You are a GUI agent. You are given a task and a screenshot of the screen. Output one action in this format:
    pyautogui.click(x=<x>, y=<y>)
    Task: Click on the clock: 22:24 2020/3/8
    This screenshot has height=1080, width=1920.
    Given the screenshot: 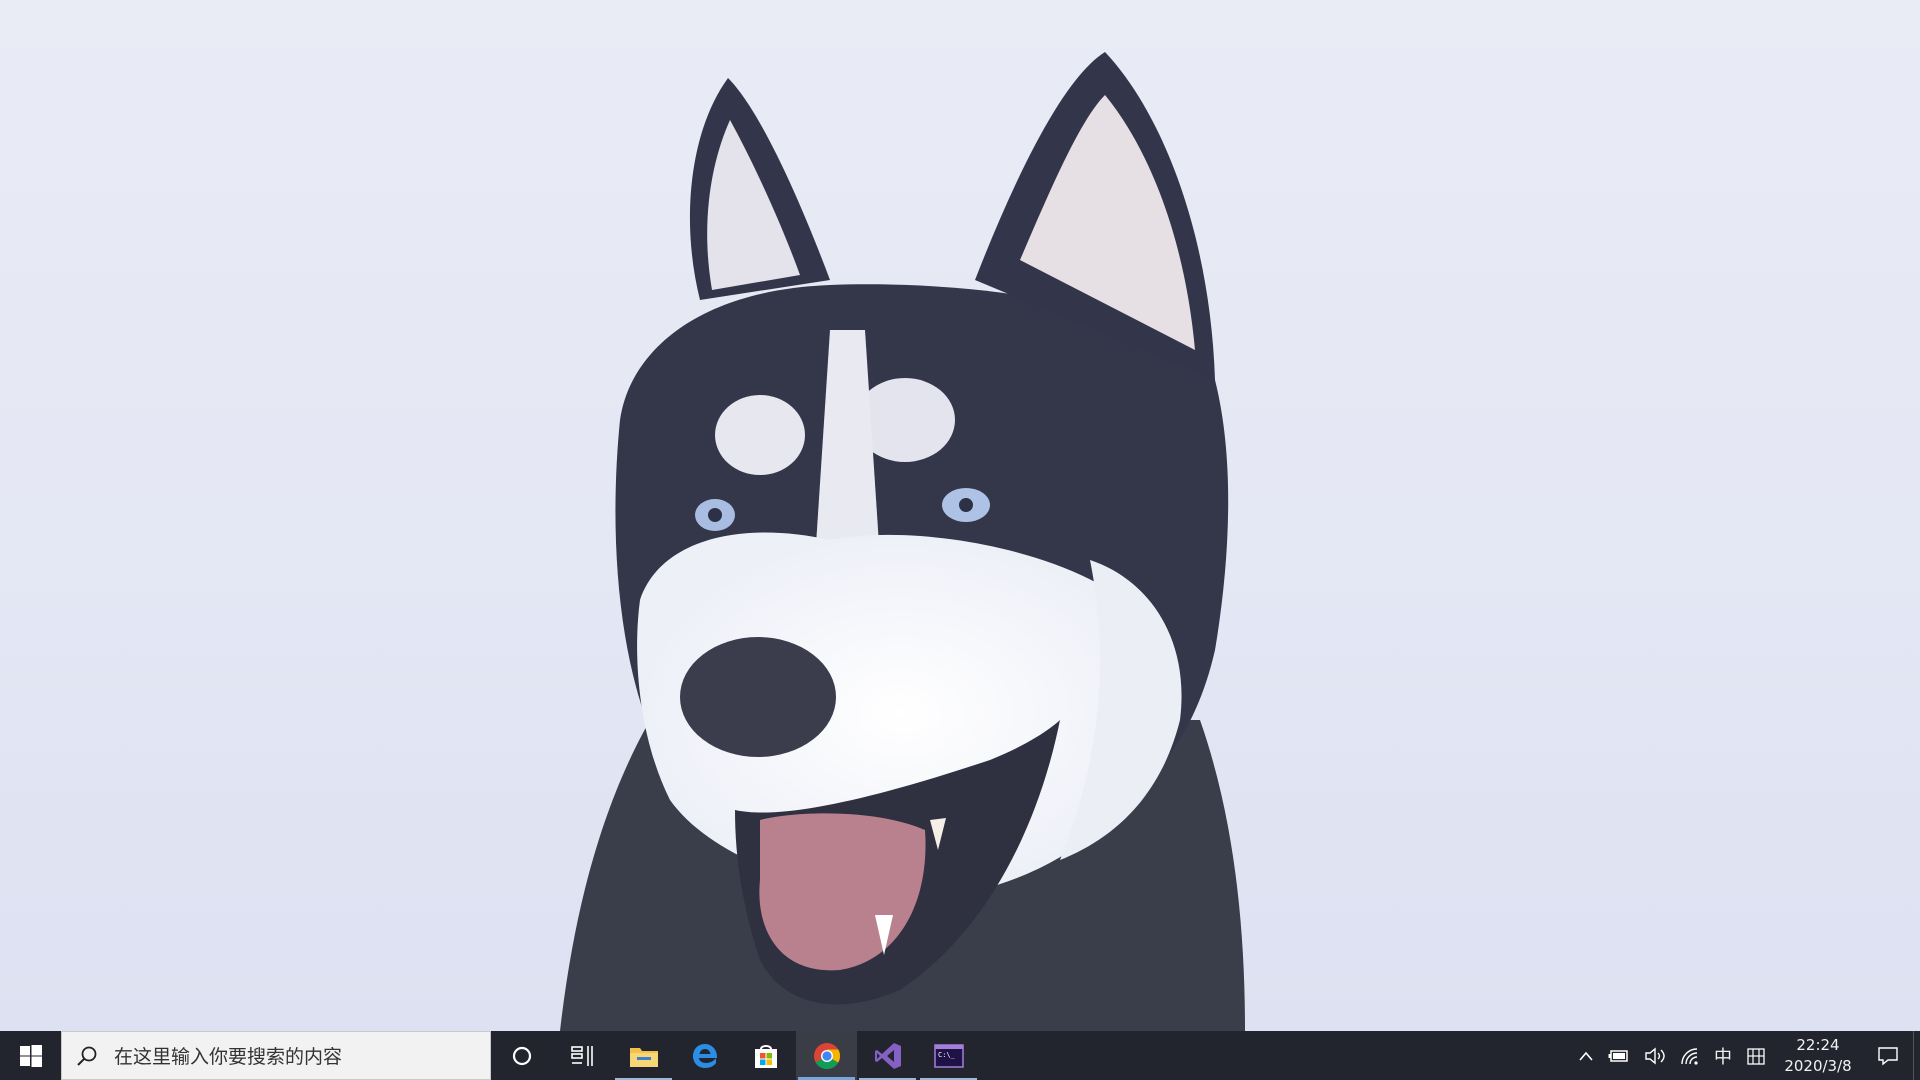 What is the action you would take?
    pyautogui.click(x=1818, y=1055)
    